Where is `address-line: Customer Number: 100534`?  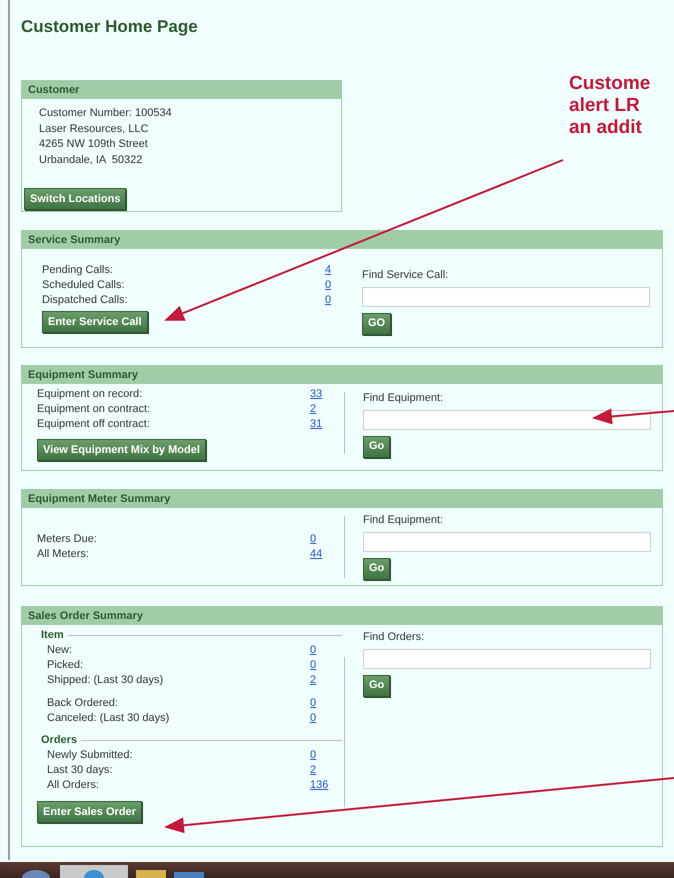 address-line: Customer Number: 100534 is located at coordinates (106, 113).